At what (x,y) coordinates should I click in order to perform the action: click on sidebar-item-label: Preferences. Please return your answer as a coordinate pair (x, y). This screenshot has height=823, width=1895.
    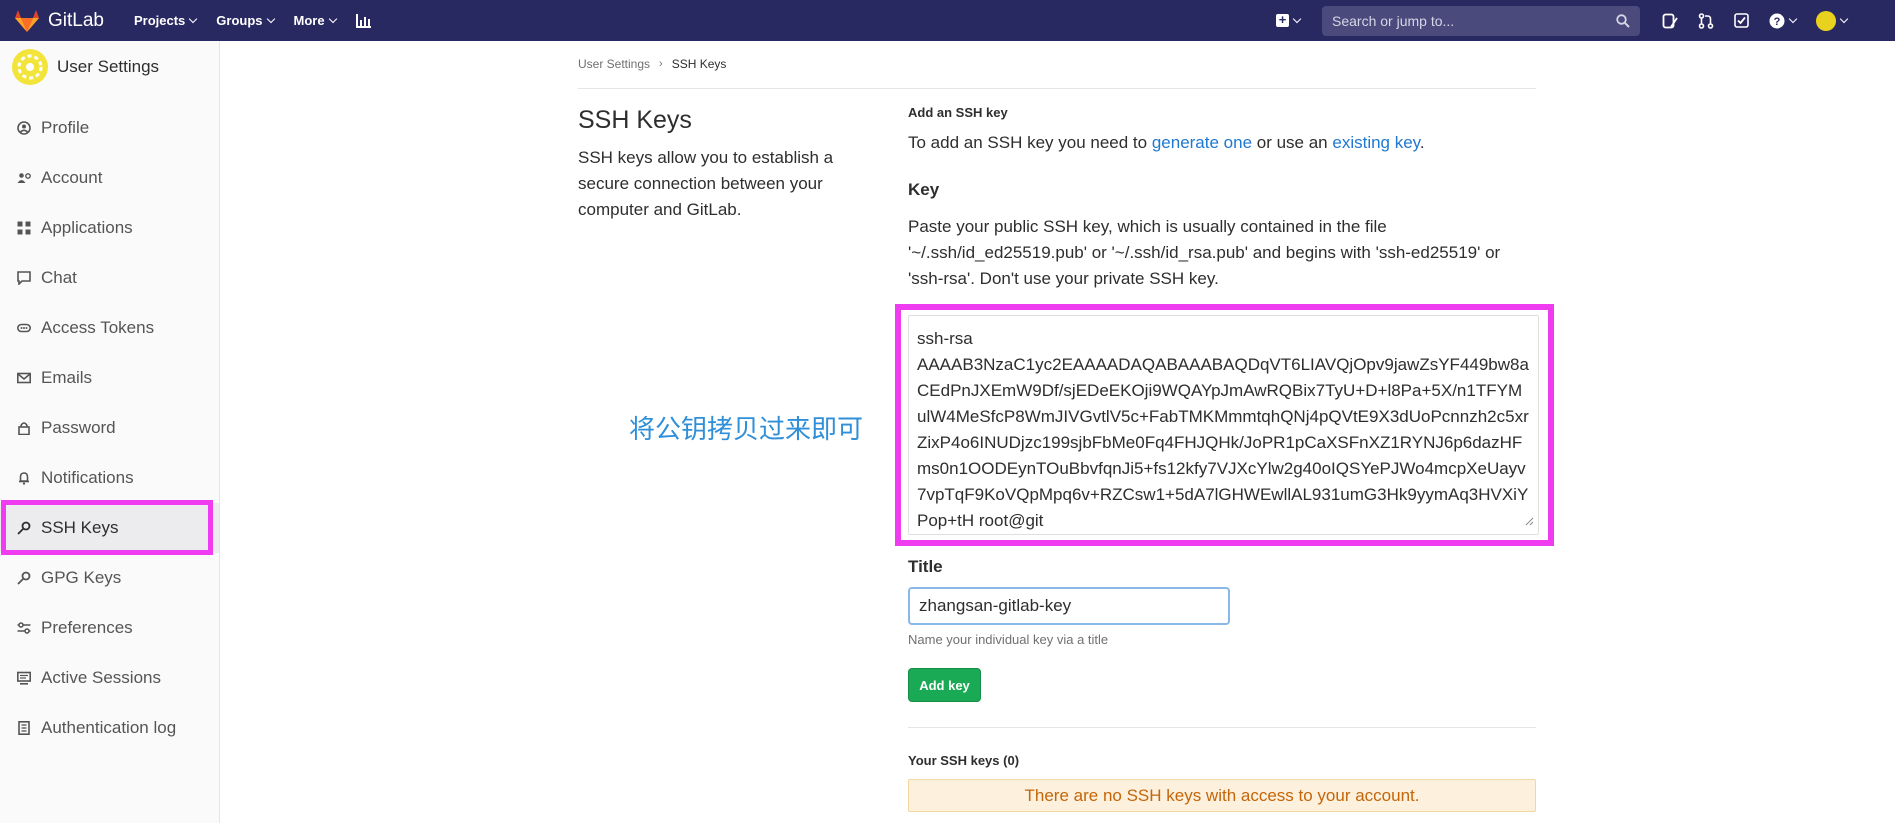
    Looking at the image, I should click on (87, 627).